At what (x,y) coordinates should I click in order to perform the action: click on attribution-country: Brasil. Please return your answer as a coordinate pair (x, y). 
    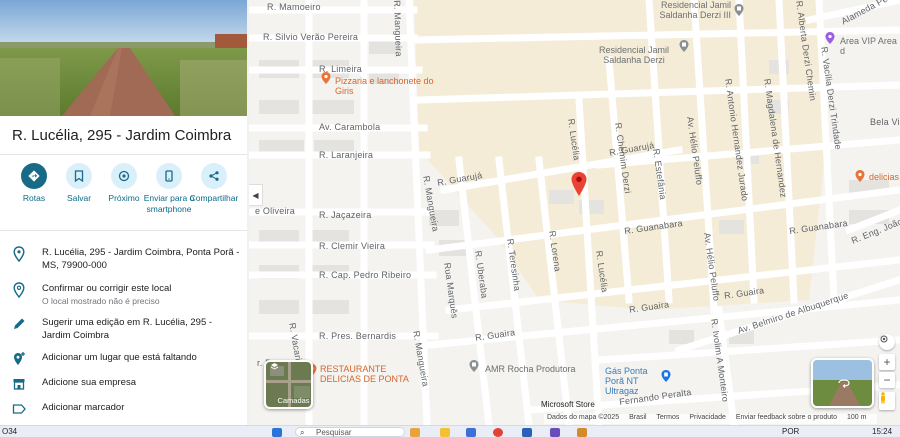
    Looking at the image, I should click on (638, 417).